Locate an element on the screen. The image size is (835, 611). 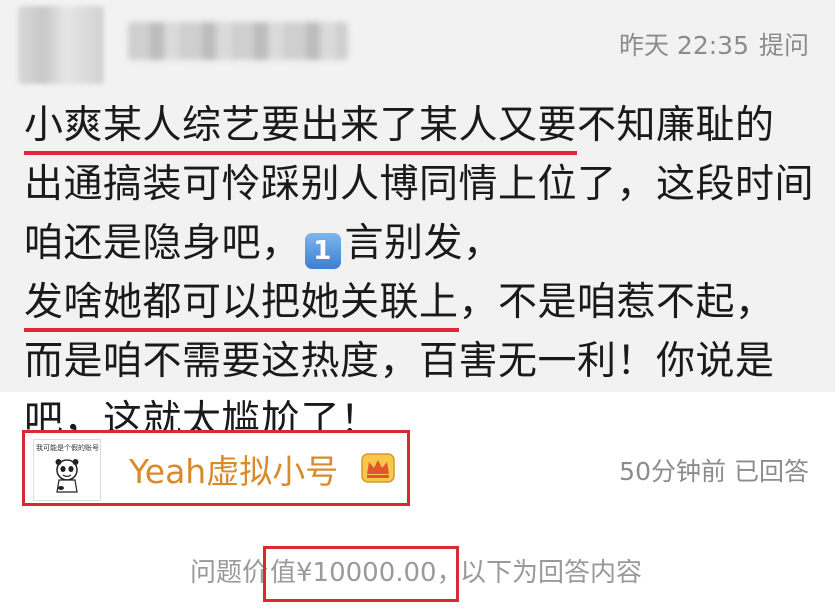
panda-meme-icon is located at coordinates (67, 476).